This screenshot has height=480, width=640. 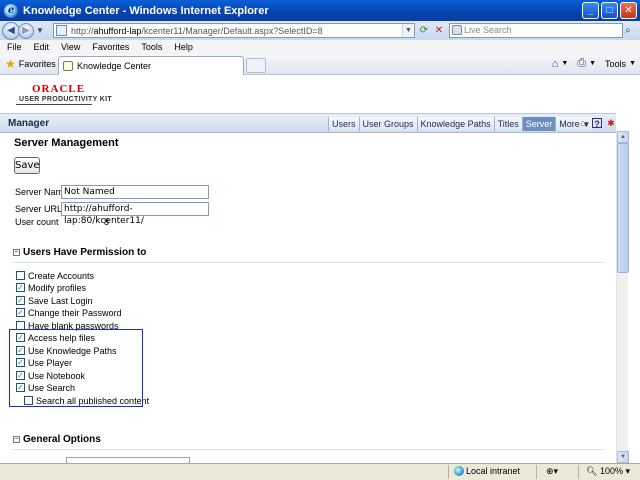 I want to click on nav-knowledge-paths: Knowledge Paths, so click(x=455, y=124).